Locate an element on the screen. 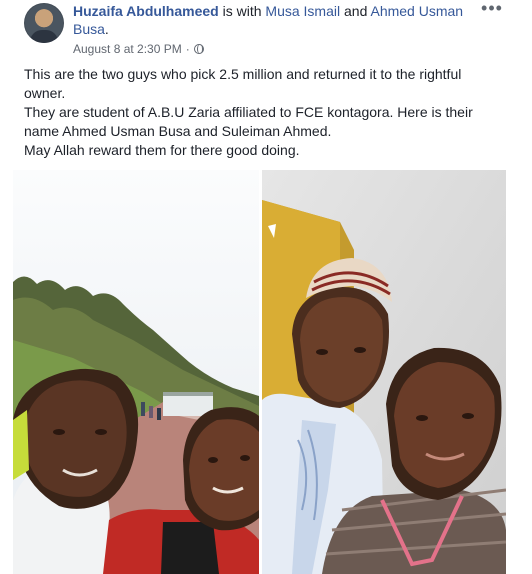 Image resolution: width=532 pixels, height=574 pixels. more-options-icon: ••• is located at coordinates (492, 10).